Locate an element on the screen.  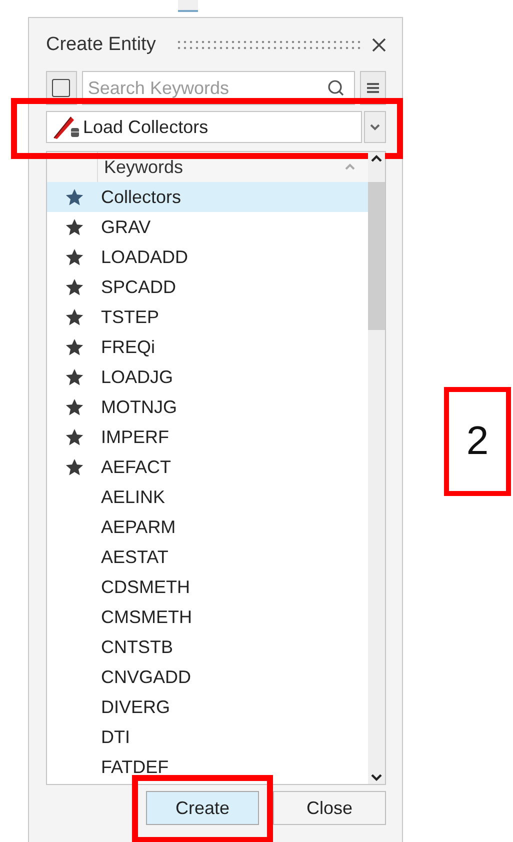
load-collector-icon is located at coordinates (66, 127).